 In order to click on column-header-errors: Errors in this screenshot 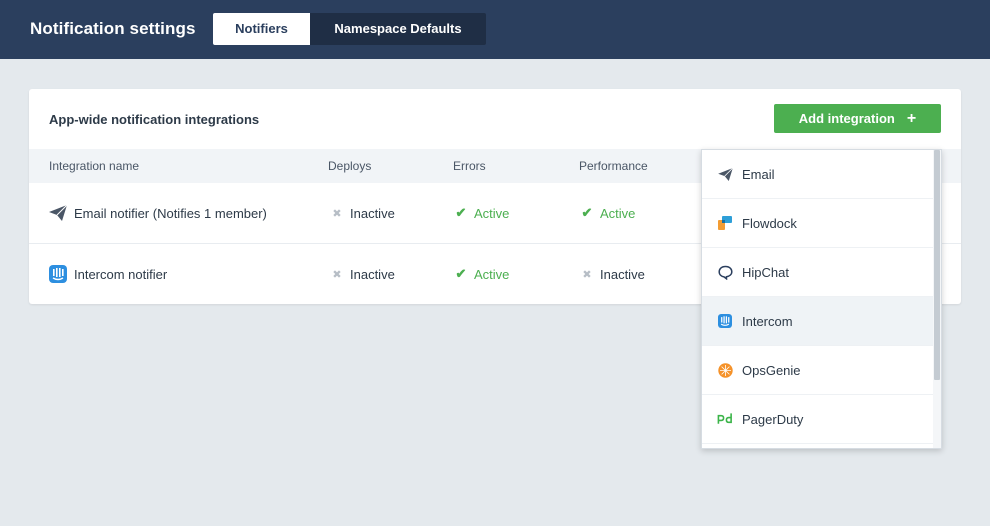, I will do `click(469, 166)`.